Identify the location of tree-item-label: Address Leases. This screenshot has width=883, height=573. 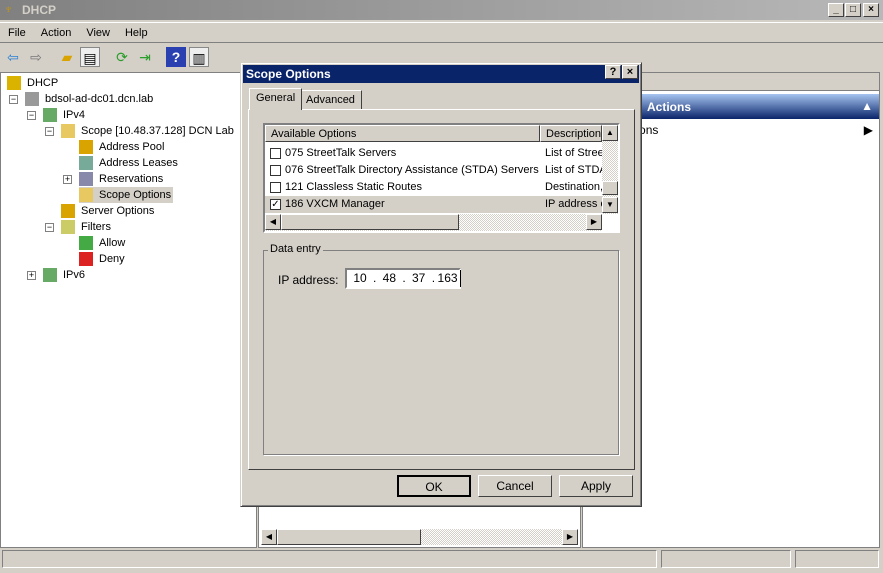
(138, 163).